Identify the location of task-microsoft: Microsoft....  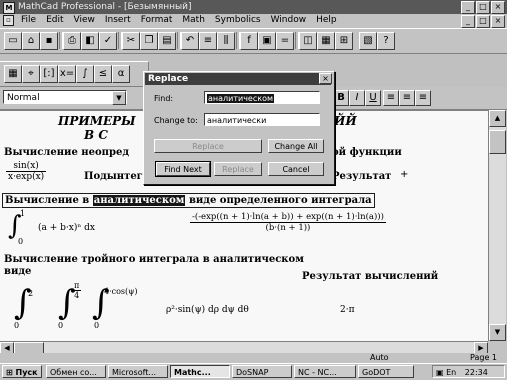
(138, 371).